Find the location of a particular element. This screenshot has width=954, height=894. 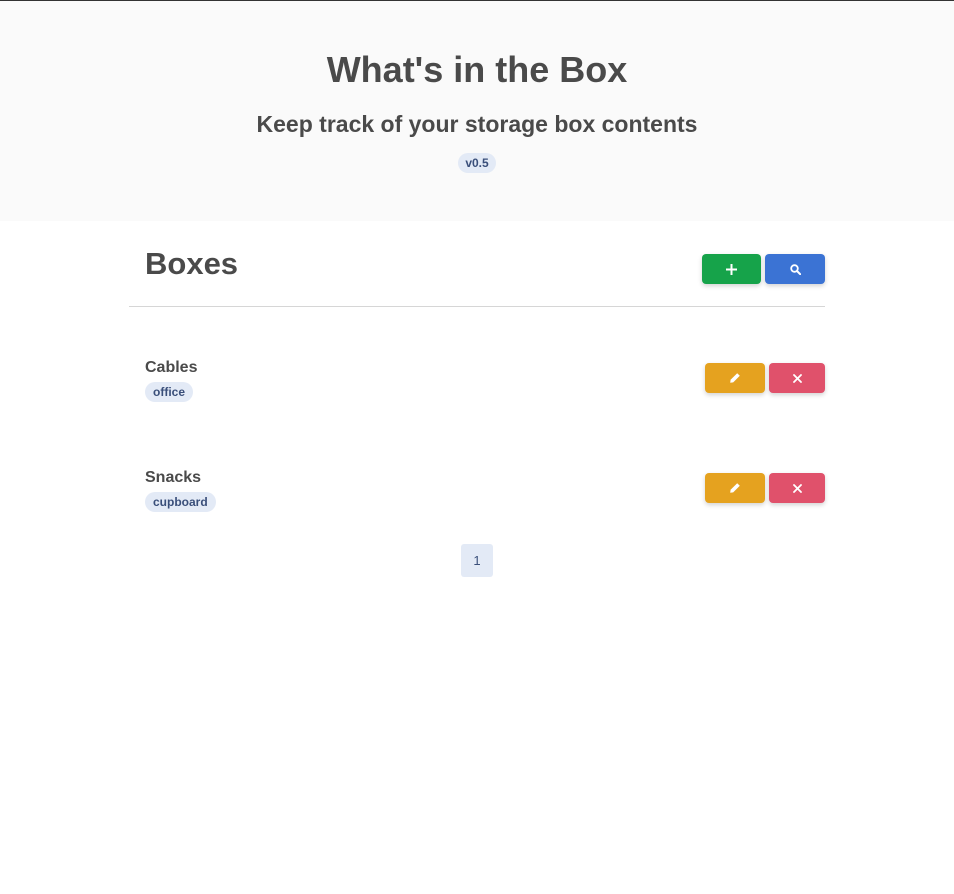

add-box-button is located at coordinates (731, 269).